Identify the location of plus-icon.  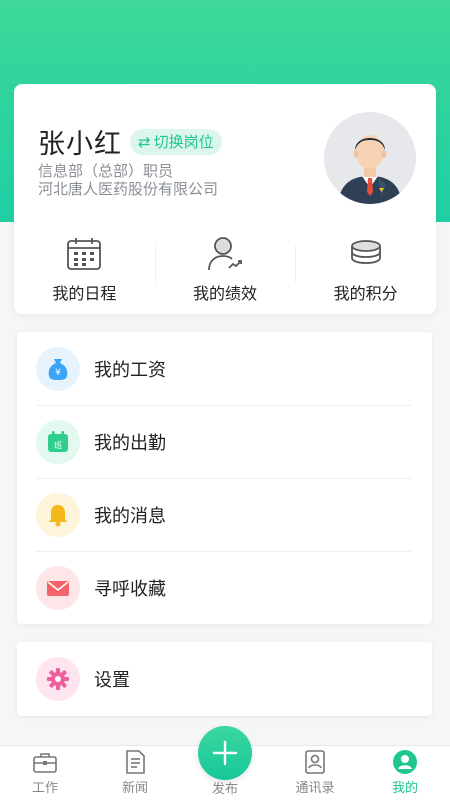
(225, 753).